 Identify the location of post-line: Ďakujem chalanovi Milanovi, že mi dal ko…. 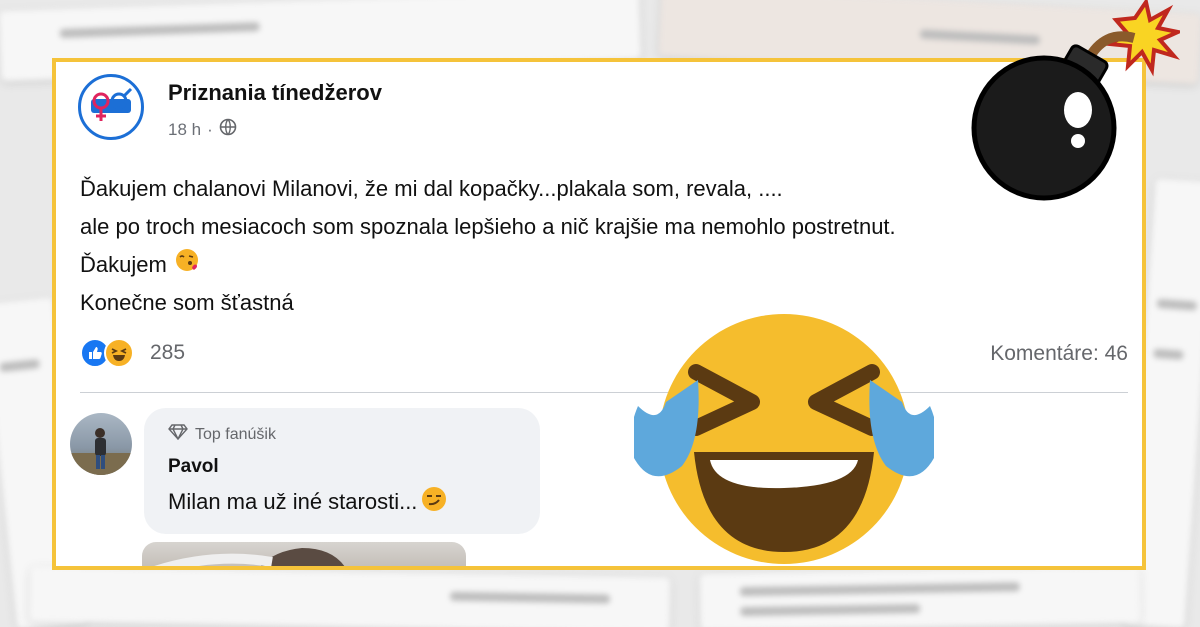
(431, 188).